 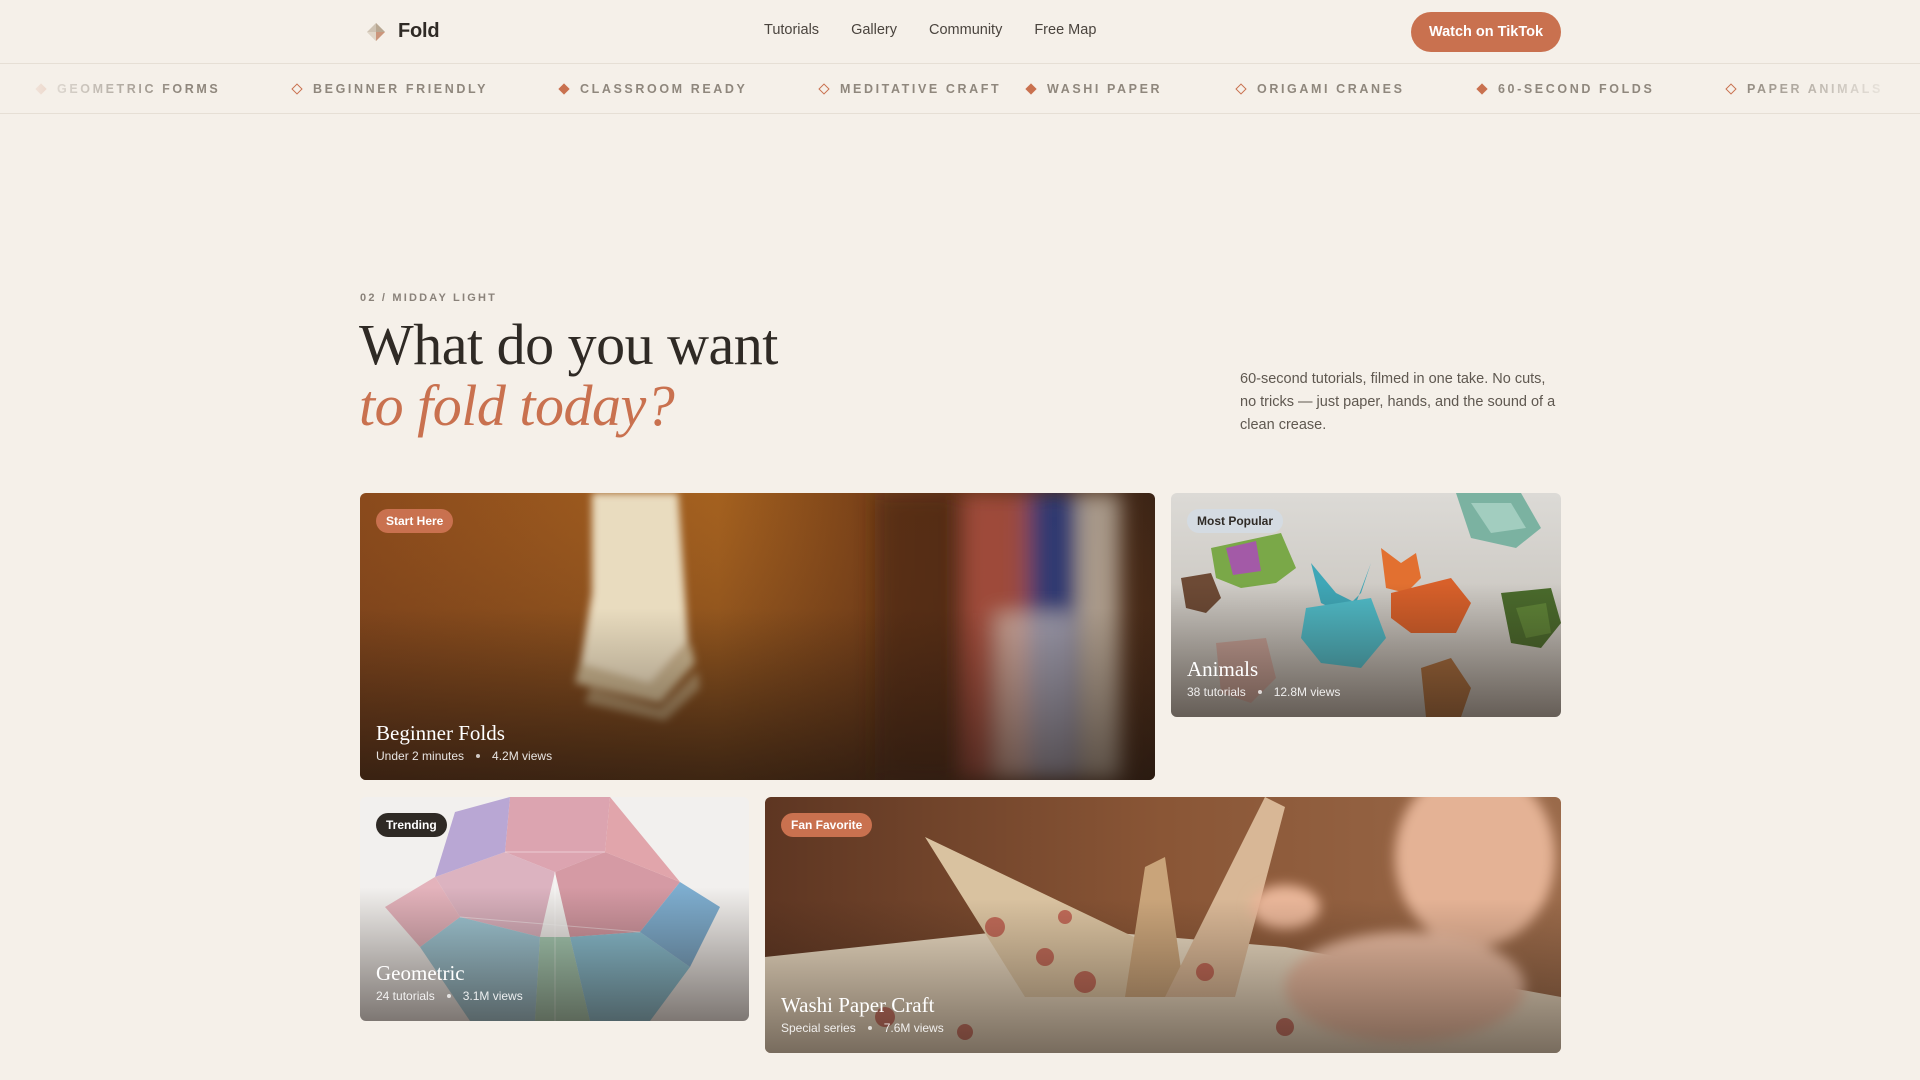 What do you see at coordinates (862, 1028) in the screenshot?
I see `card-meta: Special series 7.6M views` at bounding box center [862, 1028].